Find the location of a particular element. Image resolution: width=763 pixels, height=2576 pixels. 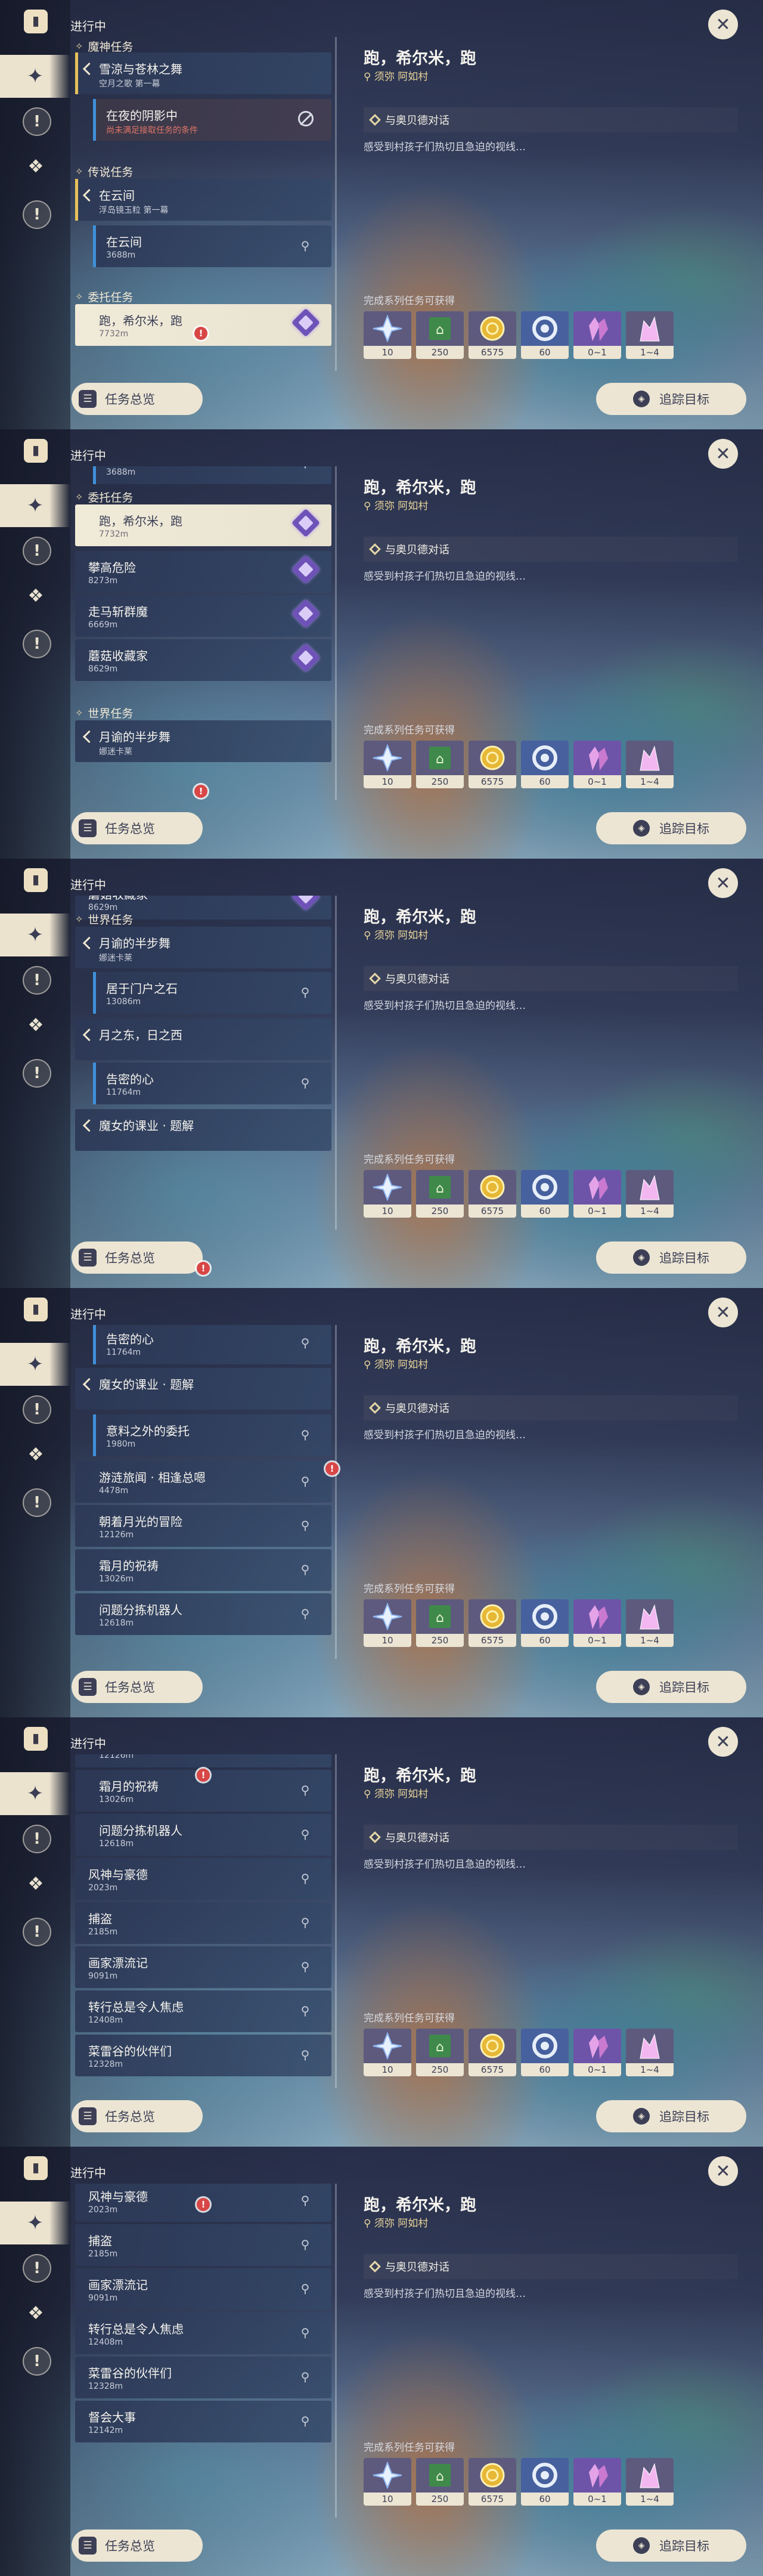

quest-card: 蘑菇收藏家8629m is located at coordinates (203, 660).